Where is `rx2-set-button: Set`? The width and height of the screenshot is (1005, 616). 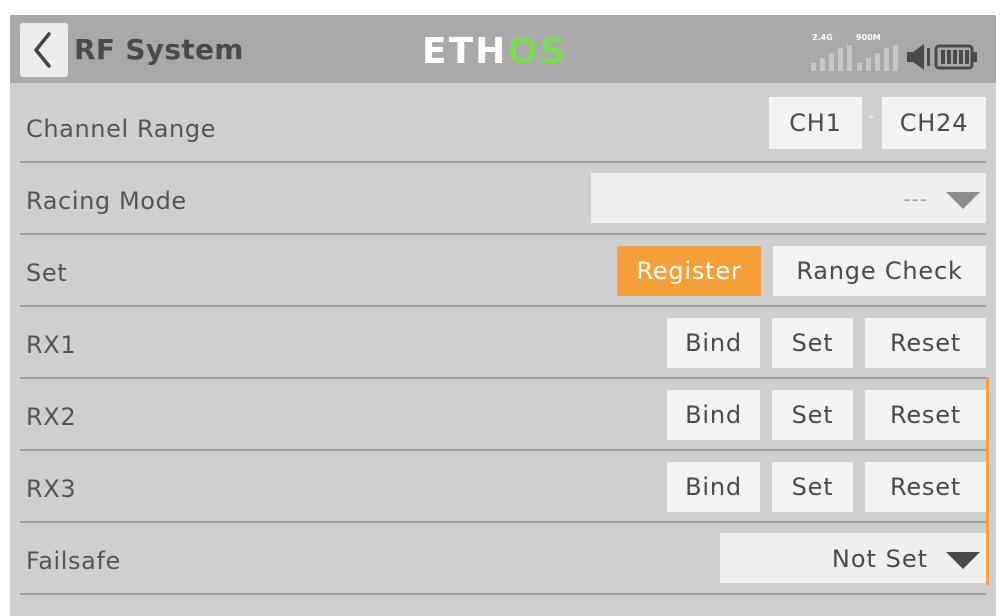
rx2-set-button: Set is located at coordinates (812, 415).